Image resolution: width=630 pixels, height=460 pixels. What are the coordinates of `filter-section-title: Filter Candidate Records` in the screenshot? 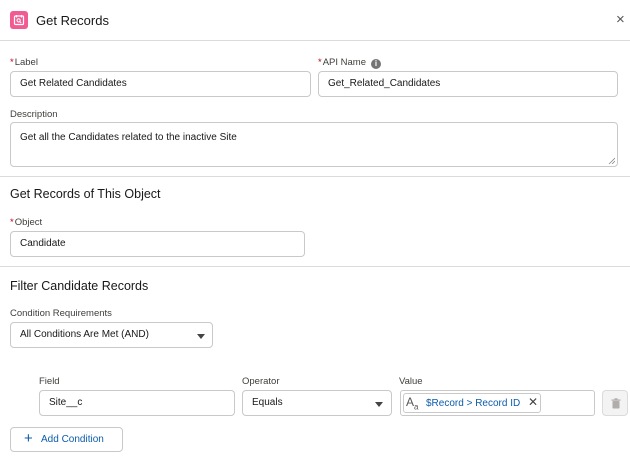 It's located at (79, 286).